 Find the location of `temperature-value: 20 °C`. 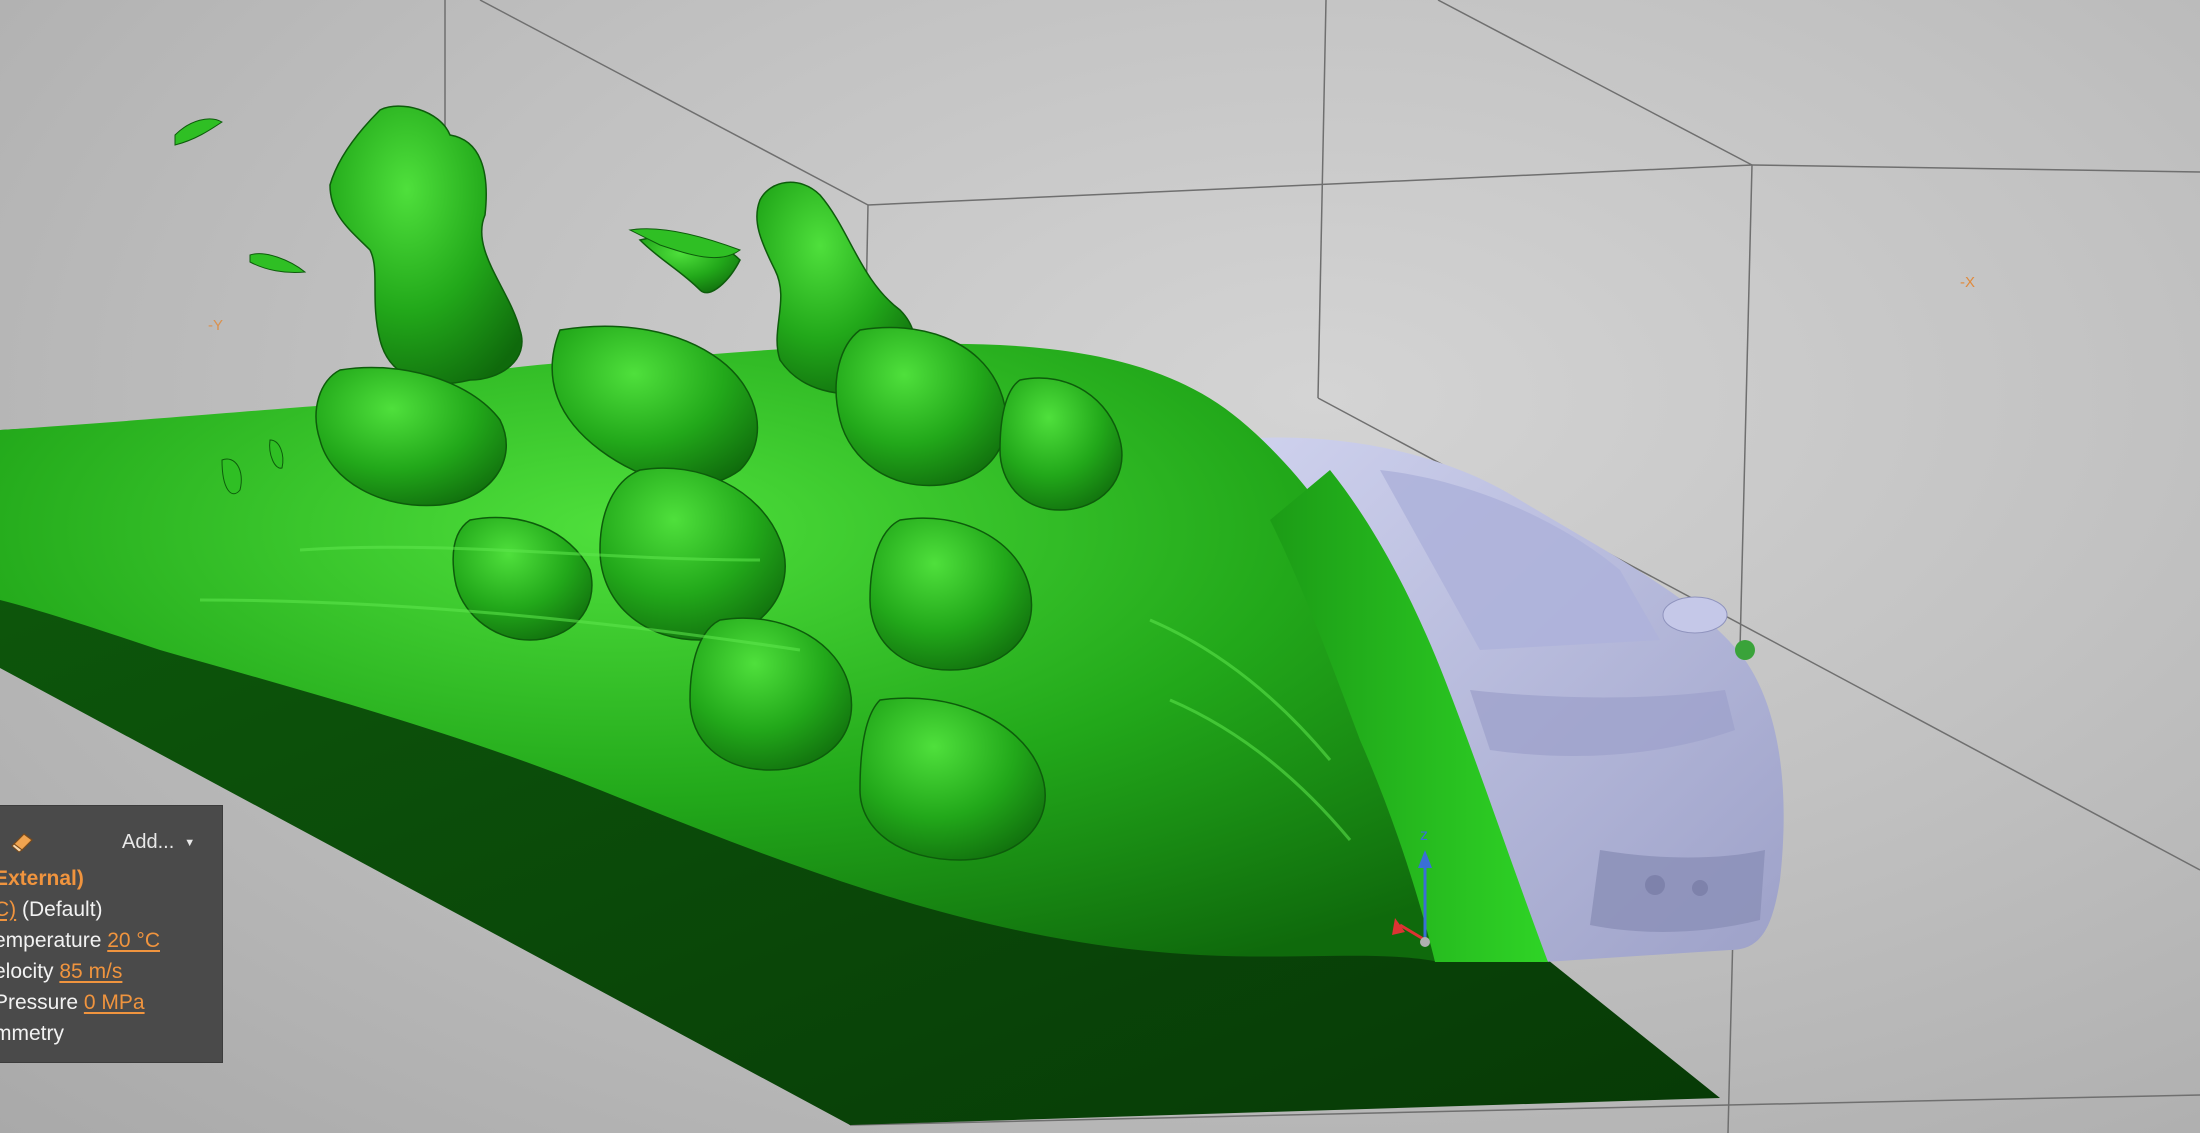

temperature-value: 20 °C is located at coordinates (133, 940).